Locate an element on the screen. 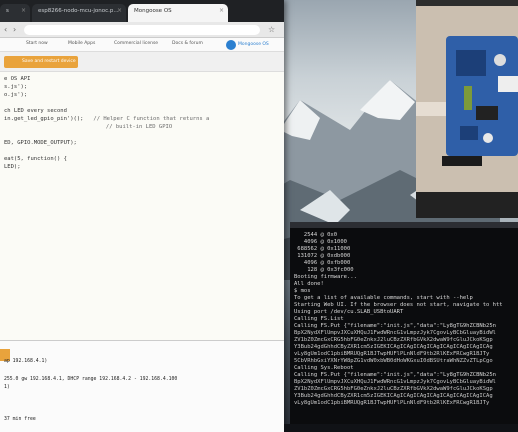 This screenshot has width=518, height=432. code-line: ED, GPIO.MODE_OUTPUT); is located at coordinates (40, 143).